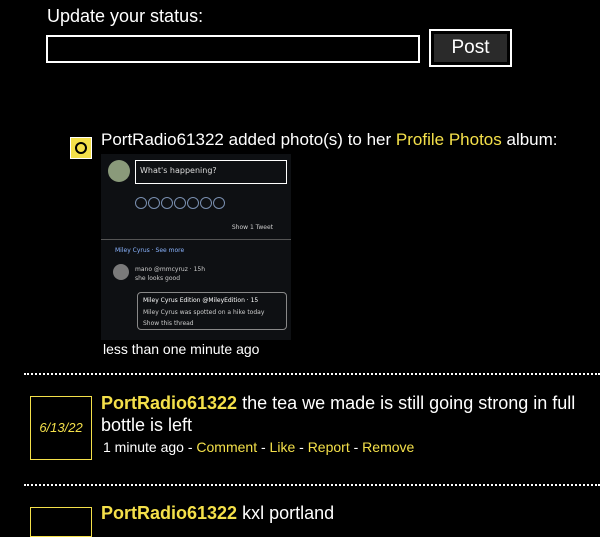  What do you see at coordinates (180, 201) in the screenshot?
I see `thumb-toolbar` at bounding box center [180, 201].